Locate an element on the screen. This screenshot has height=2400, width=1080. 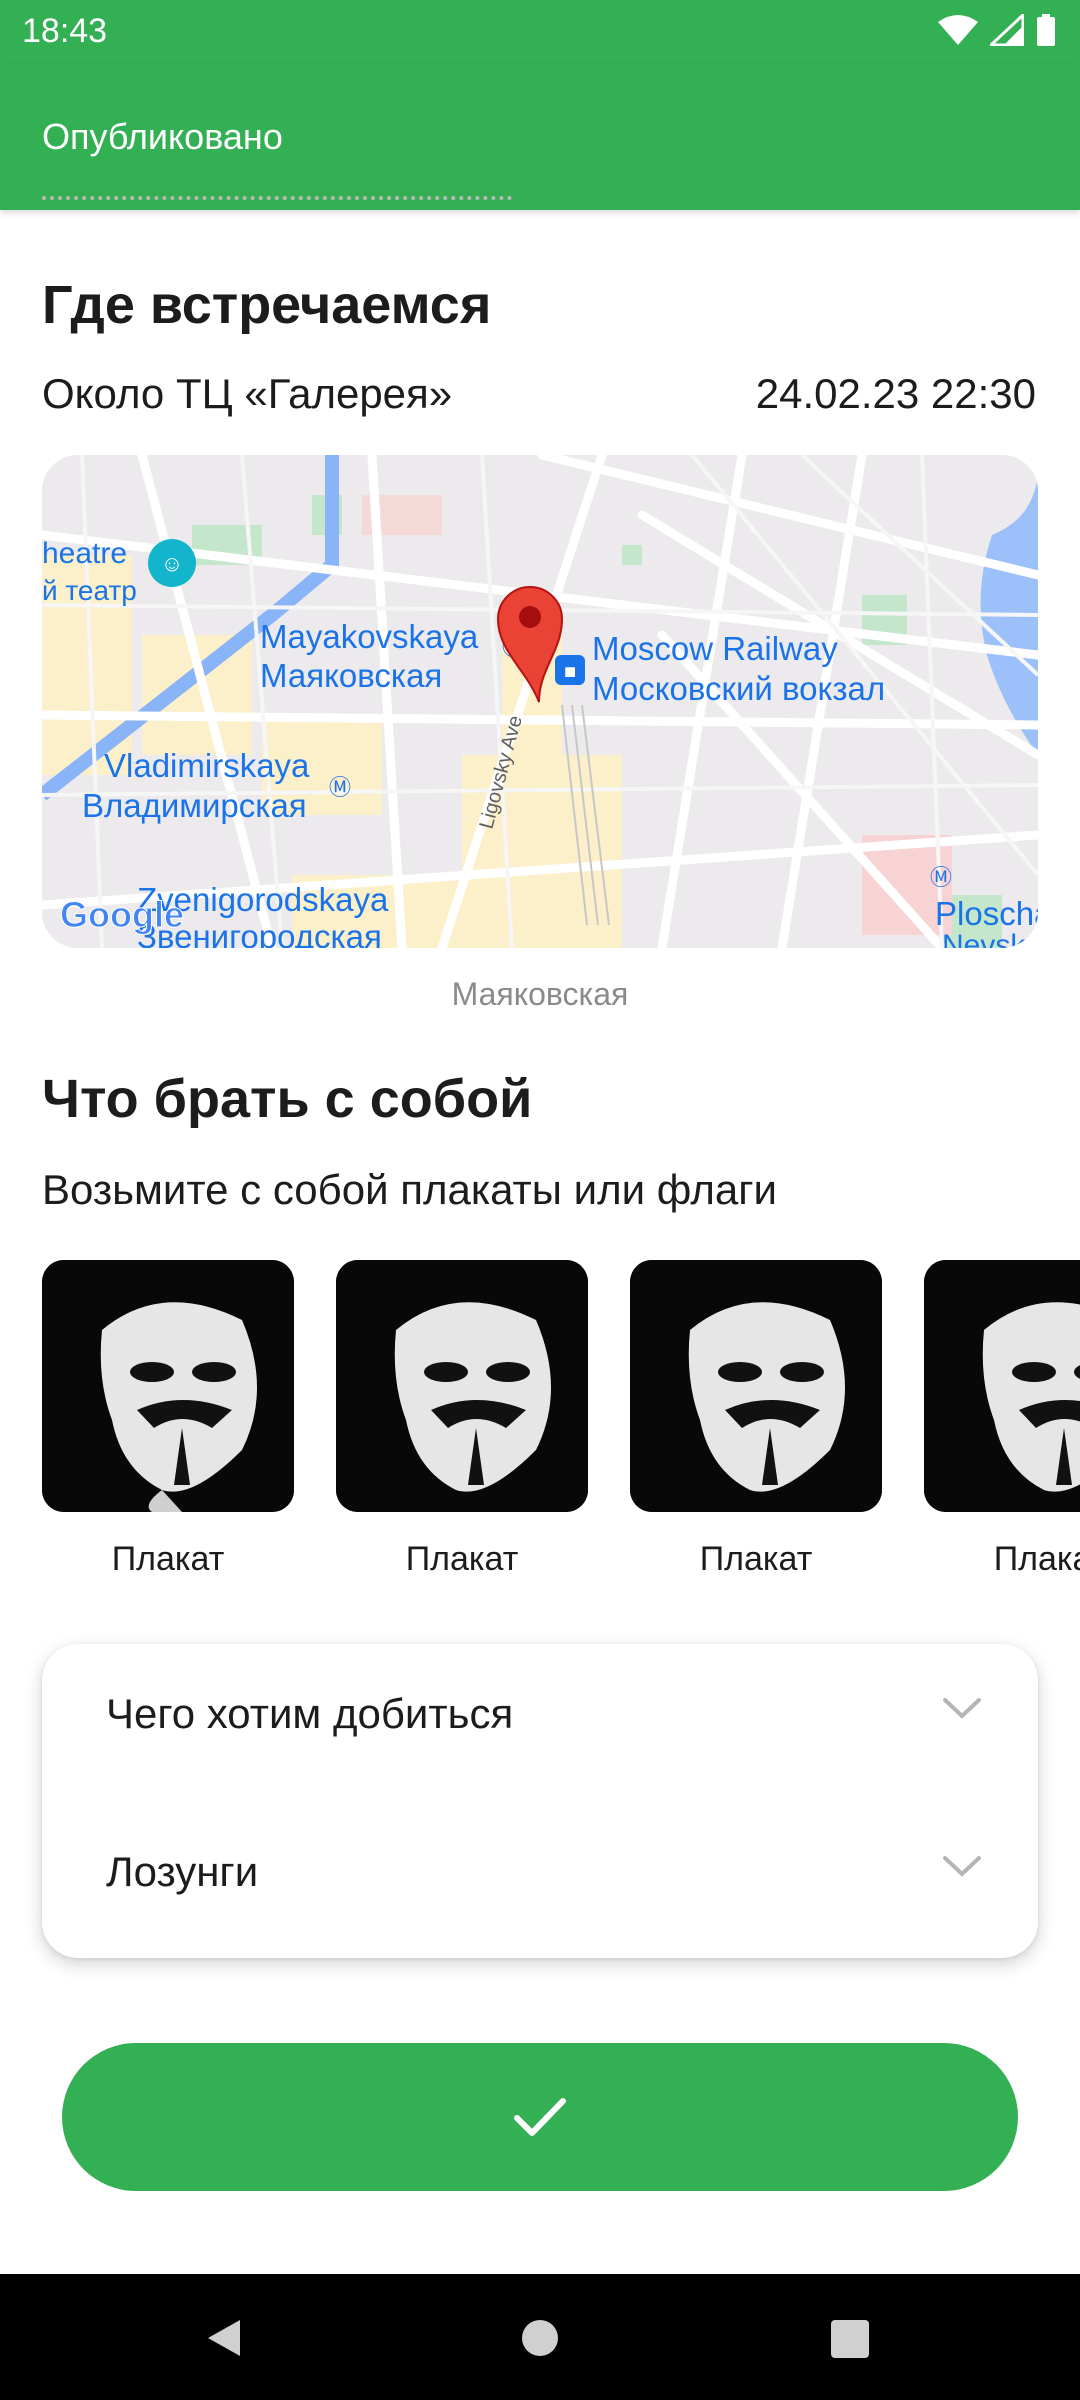
back-icon is located at coordinates (224, 2338).